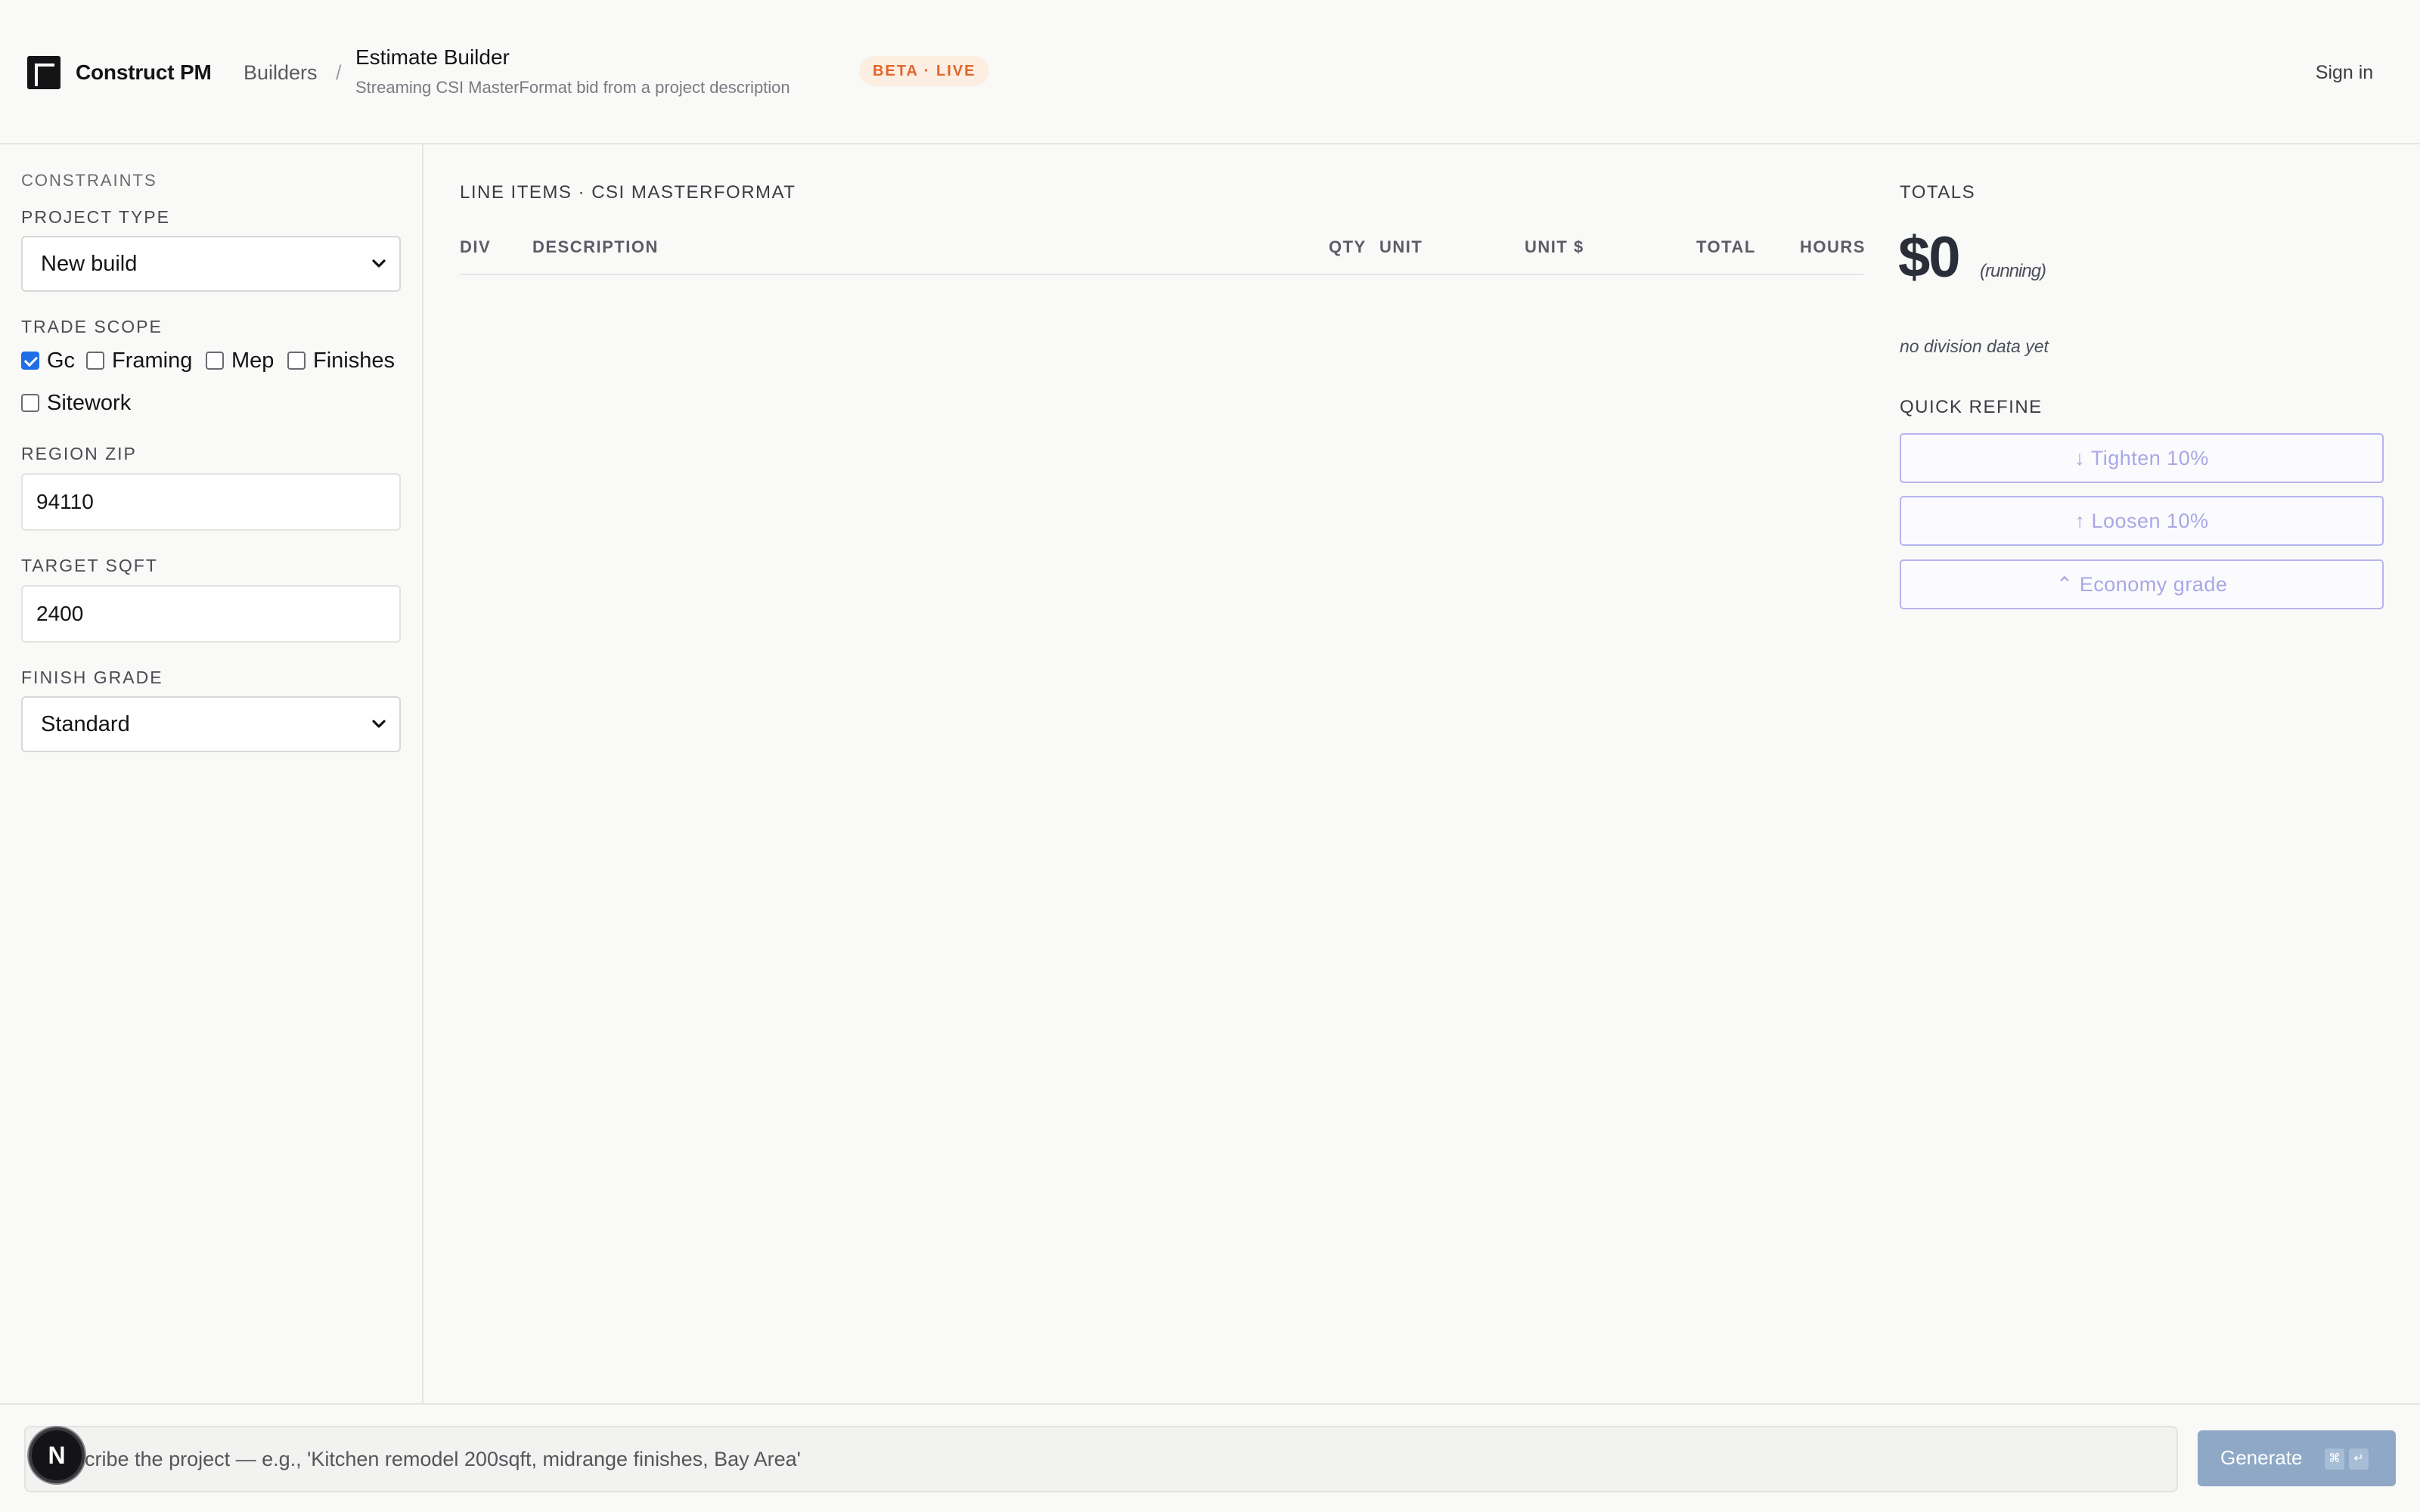 The height and width of the screenshot is (1512, 2420). I want to click on quick-refine-heading: QUICK REFINE, so click(1972, 407).